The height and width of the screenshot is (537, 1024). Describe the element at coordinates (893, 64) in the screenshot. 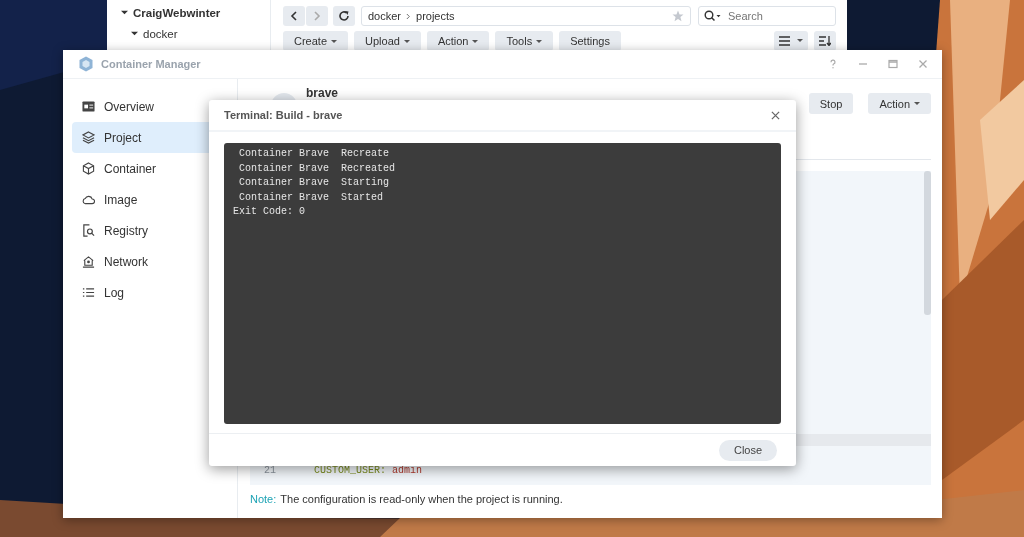

I see `maximize-icon` at that location.